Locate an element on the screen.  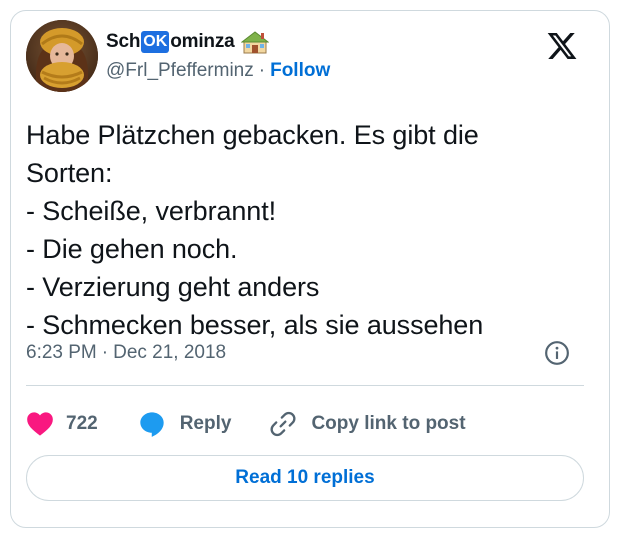
tweet-date: Dec 21, 2018 is located at coordinates (170, 352).